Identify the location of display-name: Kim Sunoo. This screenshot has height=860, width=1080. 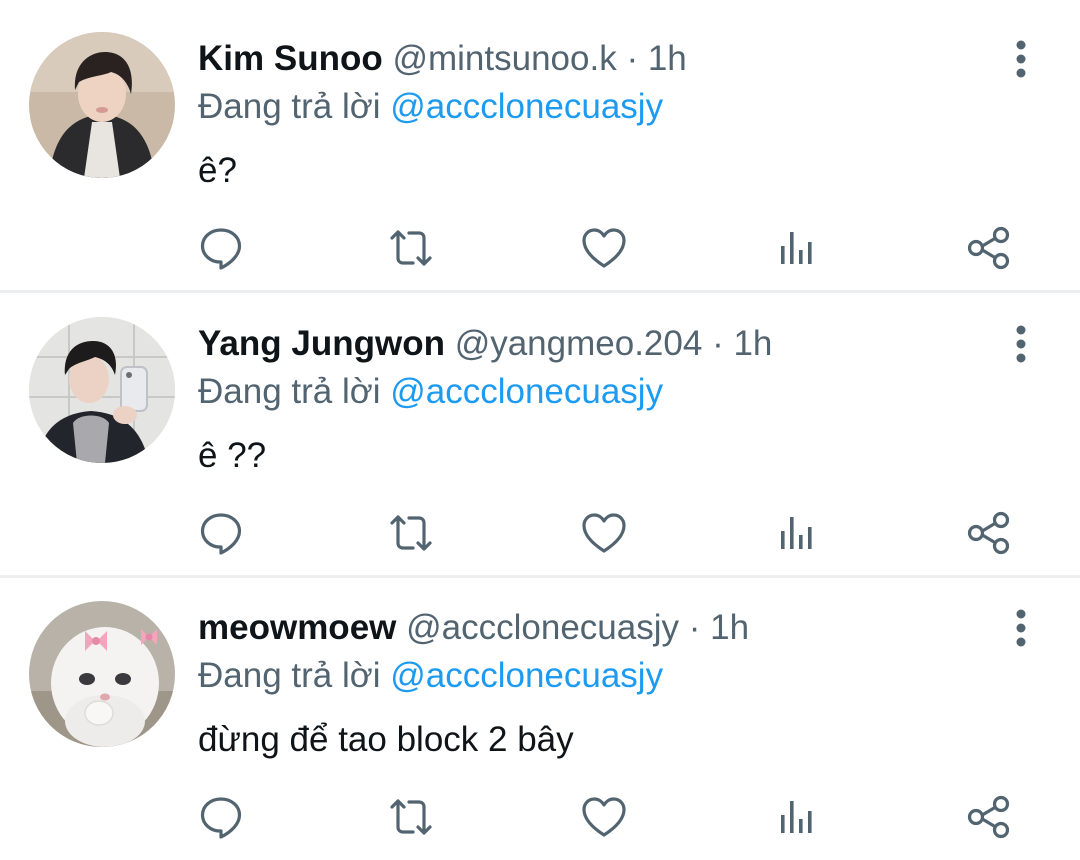
(290, 58).